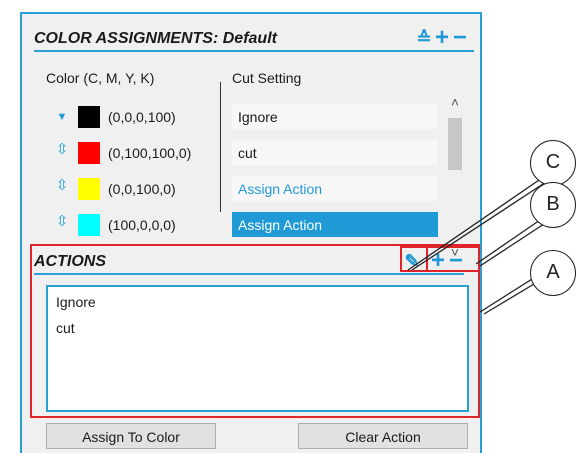  Describe the element at coordinates (553, 273) in the screenshot. I see `callout-a: A` at that location.